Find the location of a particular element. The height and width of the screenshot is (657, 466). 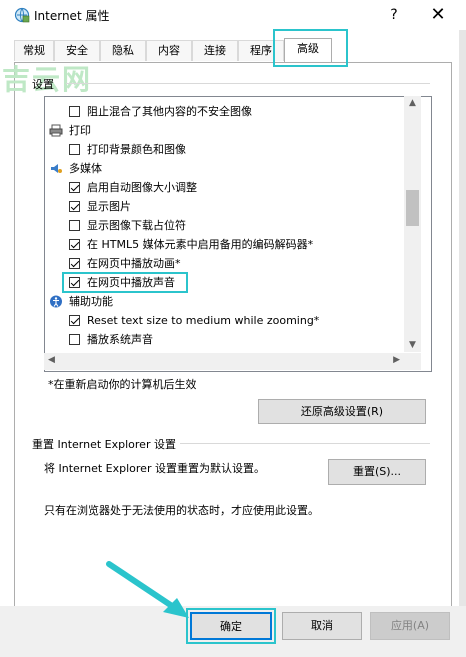

scroll-left-arrow-icon: ◀ is located at coordinates (51, 360).